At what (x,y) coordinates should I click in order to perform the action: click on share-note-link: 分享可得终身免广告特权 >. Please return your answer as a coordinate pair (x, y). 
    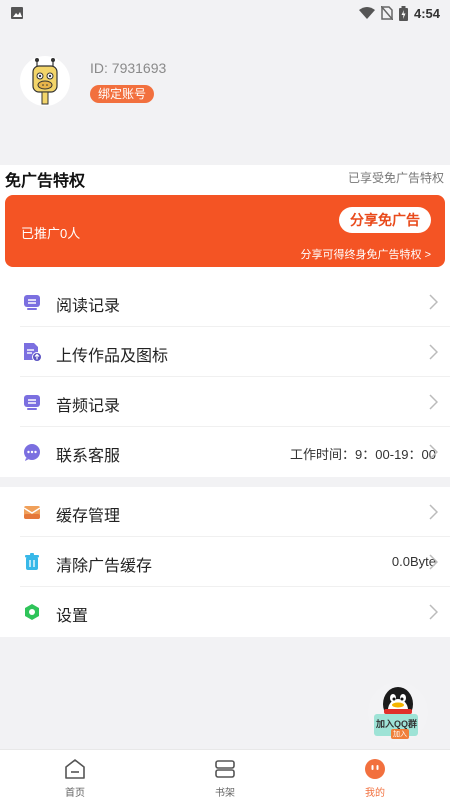
    Looking at the image, I should click on (366, 254).